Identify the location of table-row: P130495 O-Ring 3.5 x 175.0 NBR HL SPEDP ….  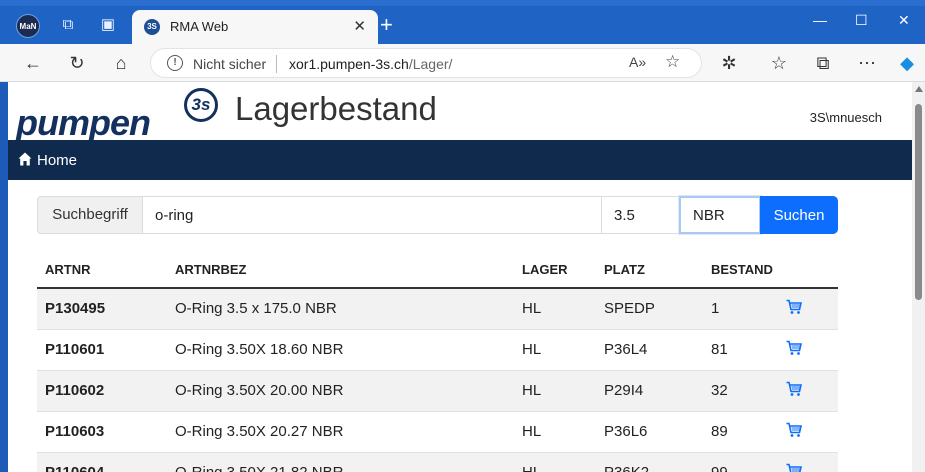
(437, 309).